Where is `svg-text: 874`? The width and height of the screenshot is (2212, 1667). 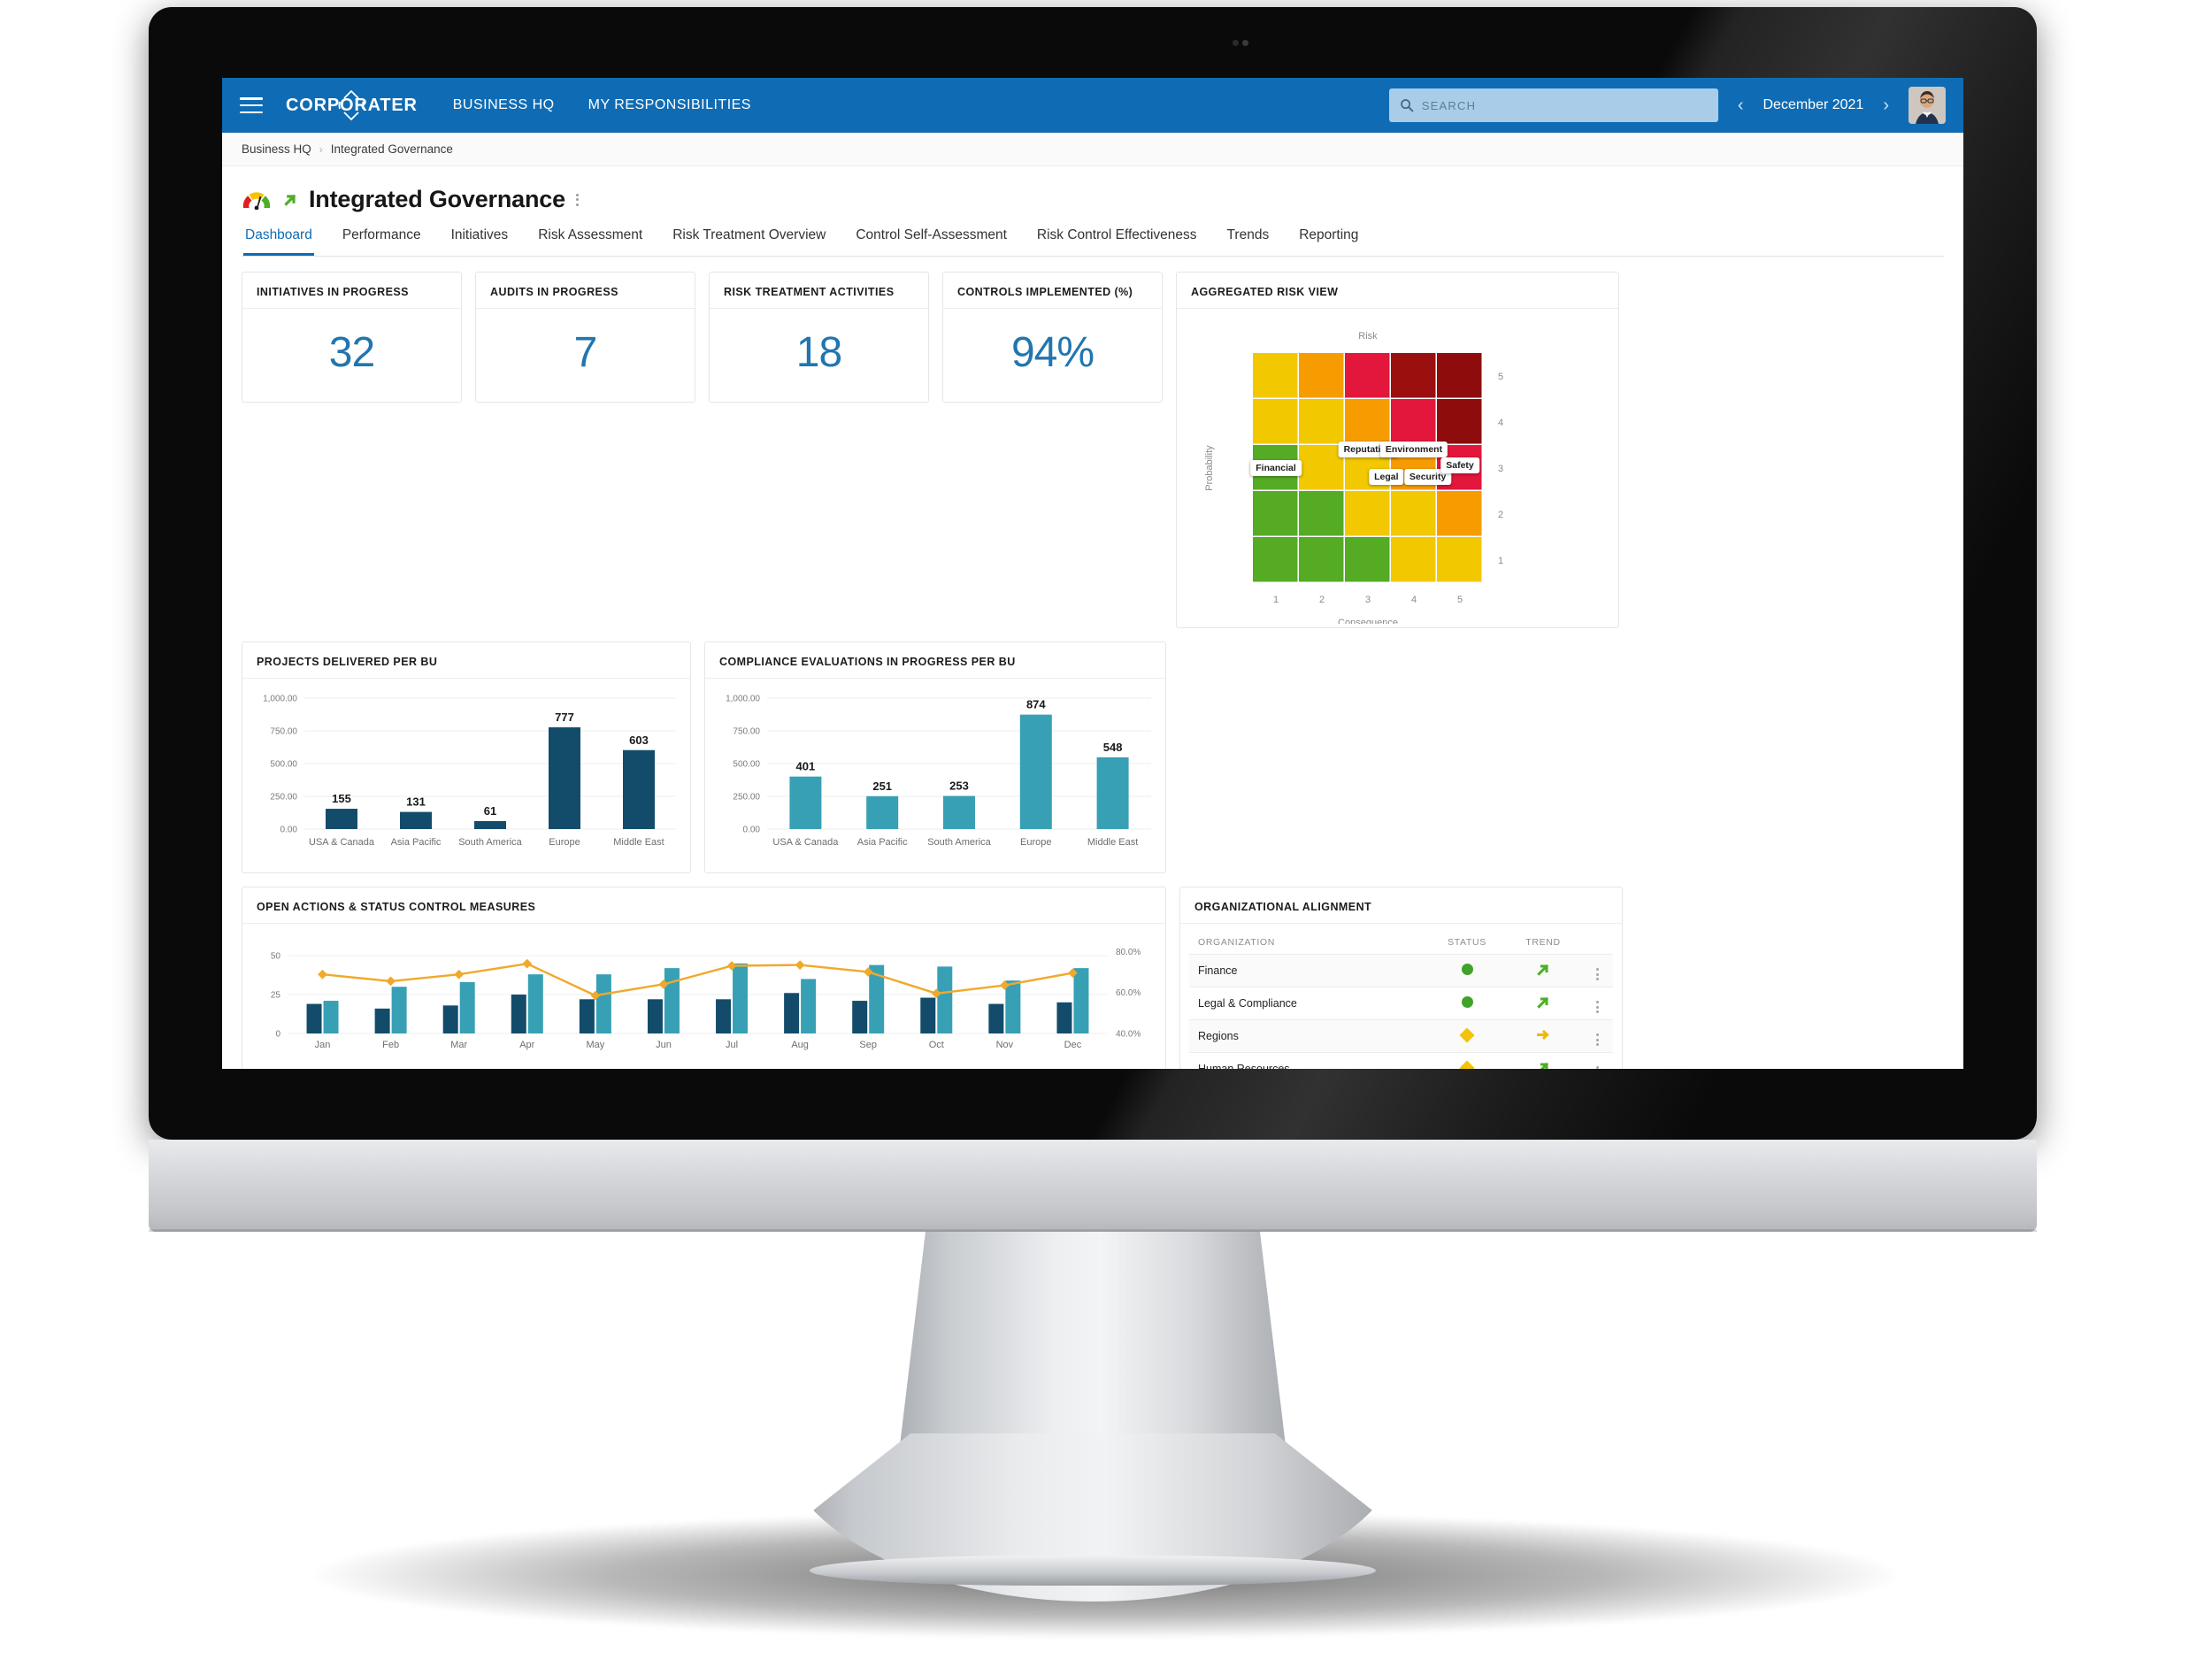 svg-text: 874 is located at coordinates (1036, 704).